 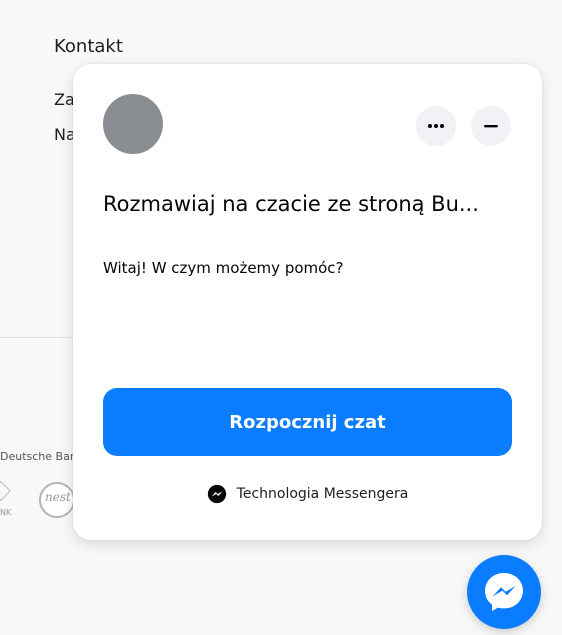 What do you see at coordinates (133, 124) in the screenshot?
I see `page-avatar` at bounding box center [133, 124].